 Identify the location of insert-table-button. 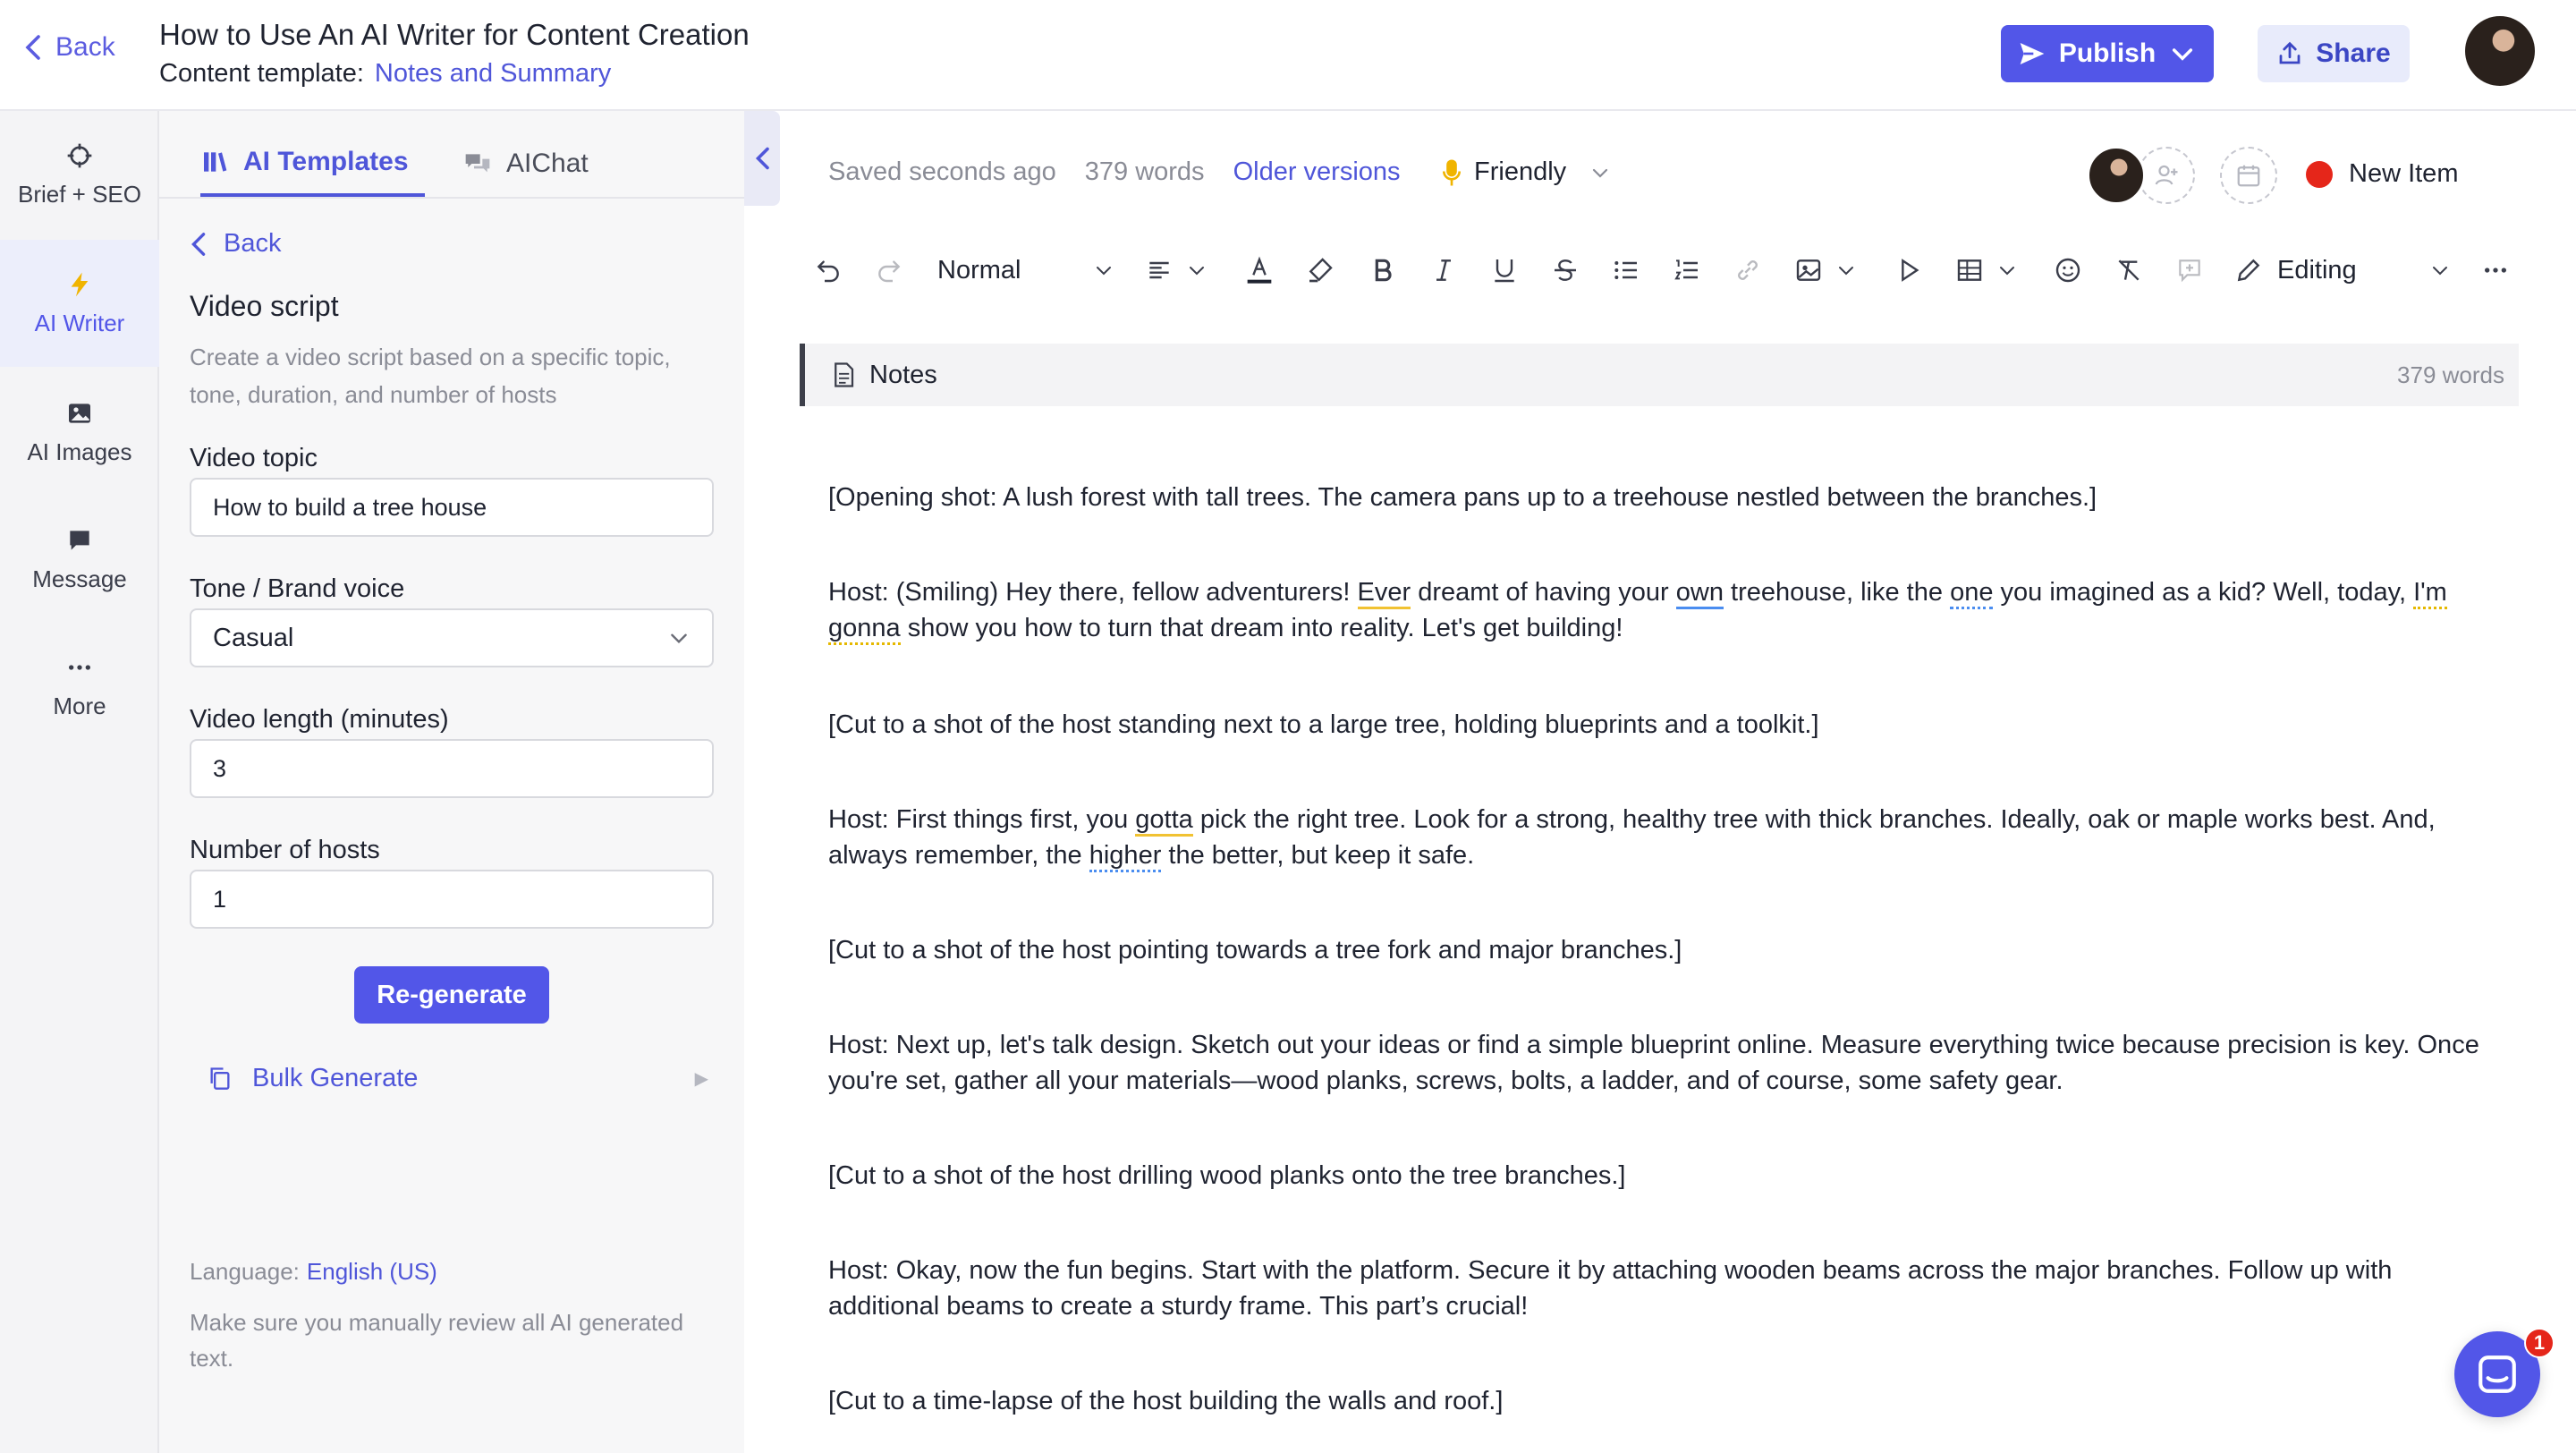
(1969, 270).